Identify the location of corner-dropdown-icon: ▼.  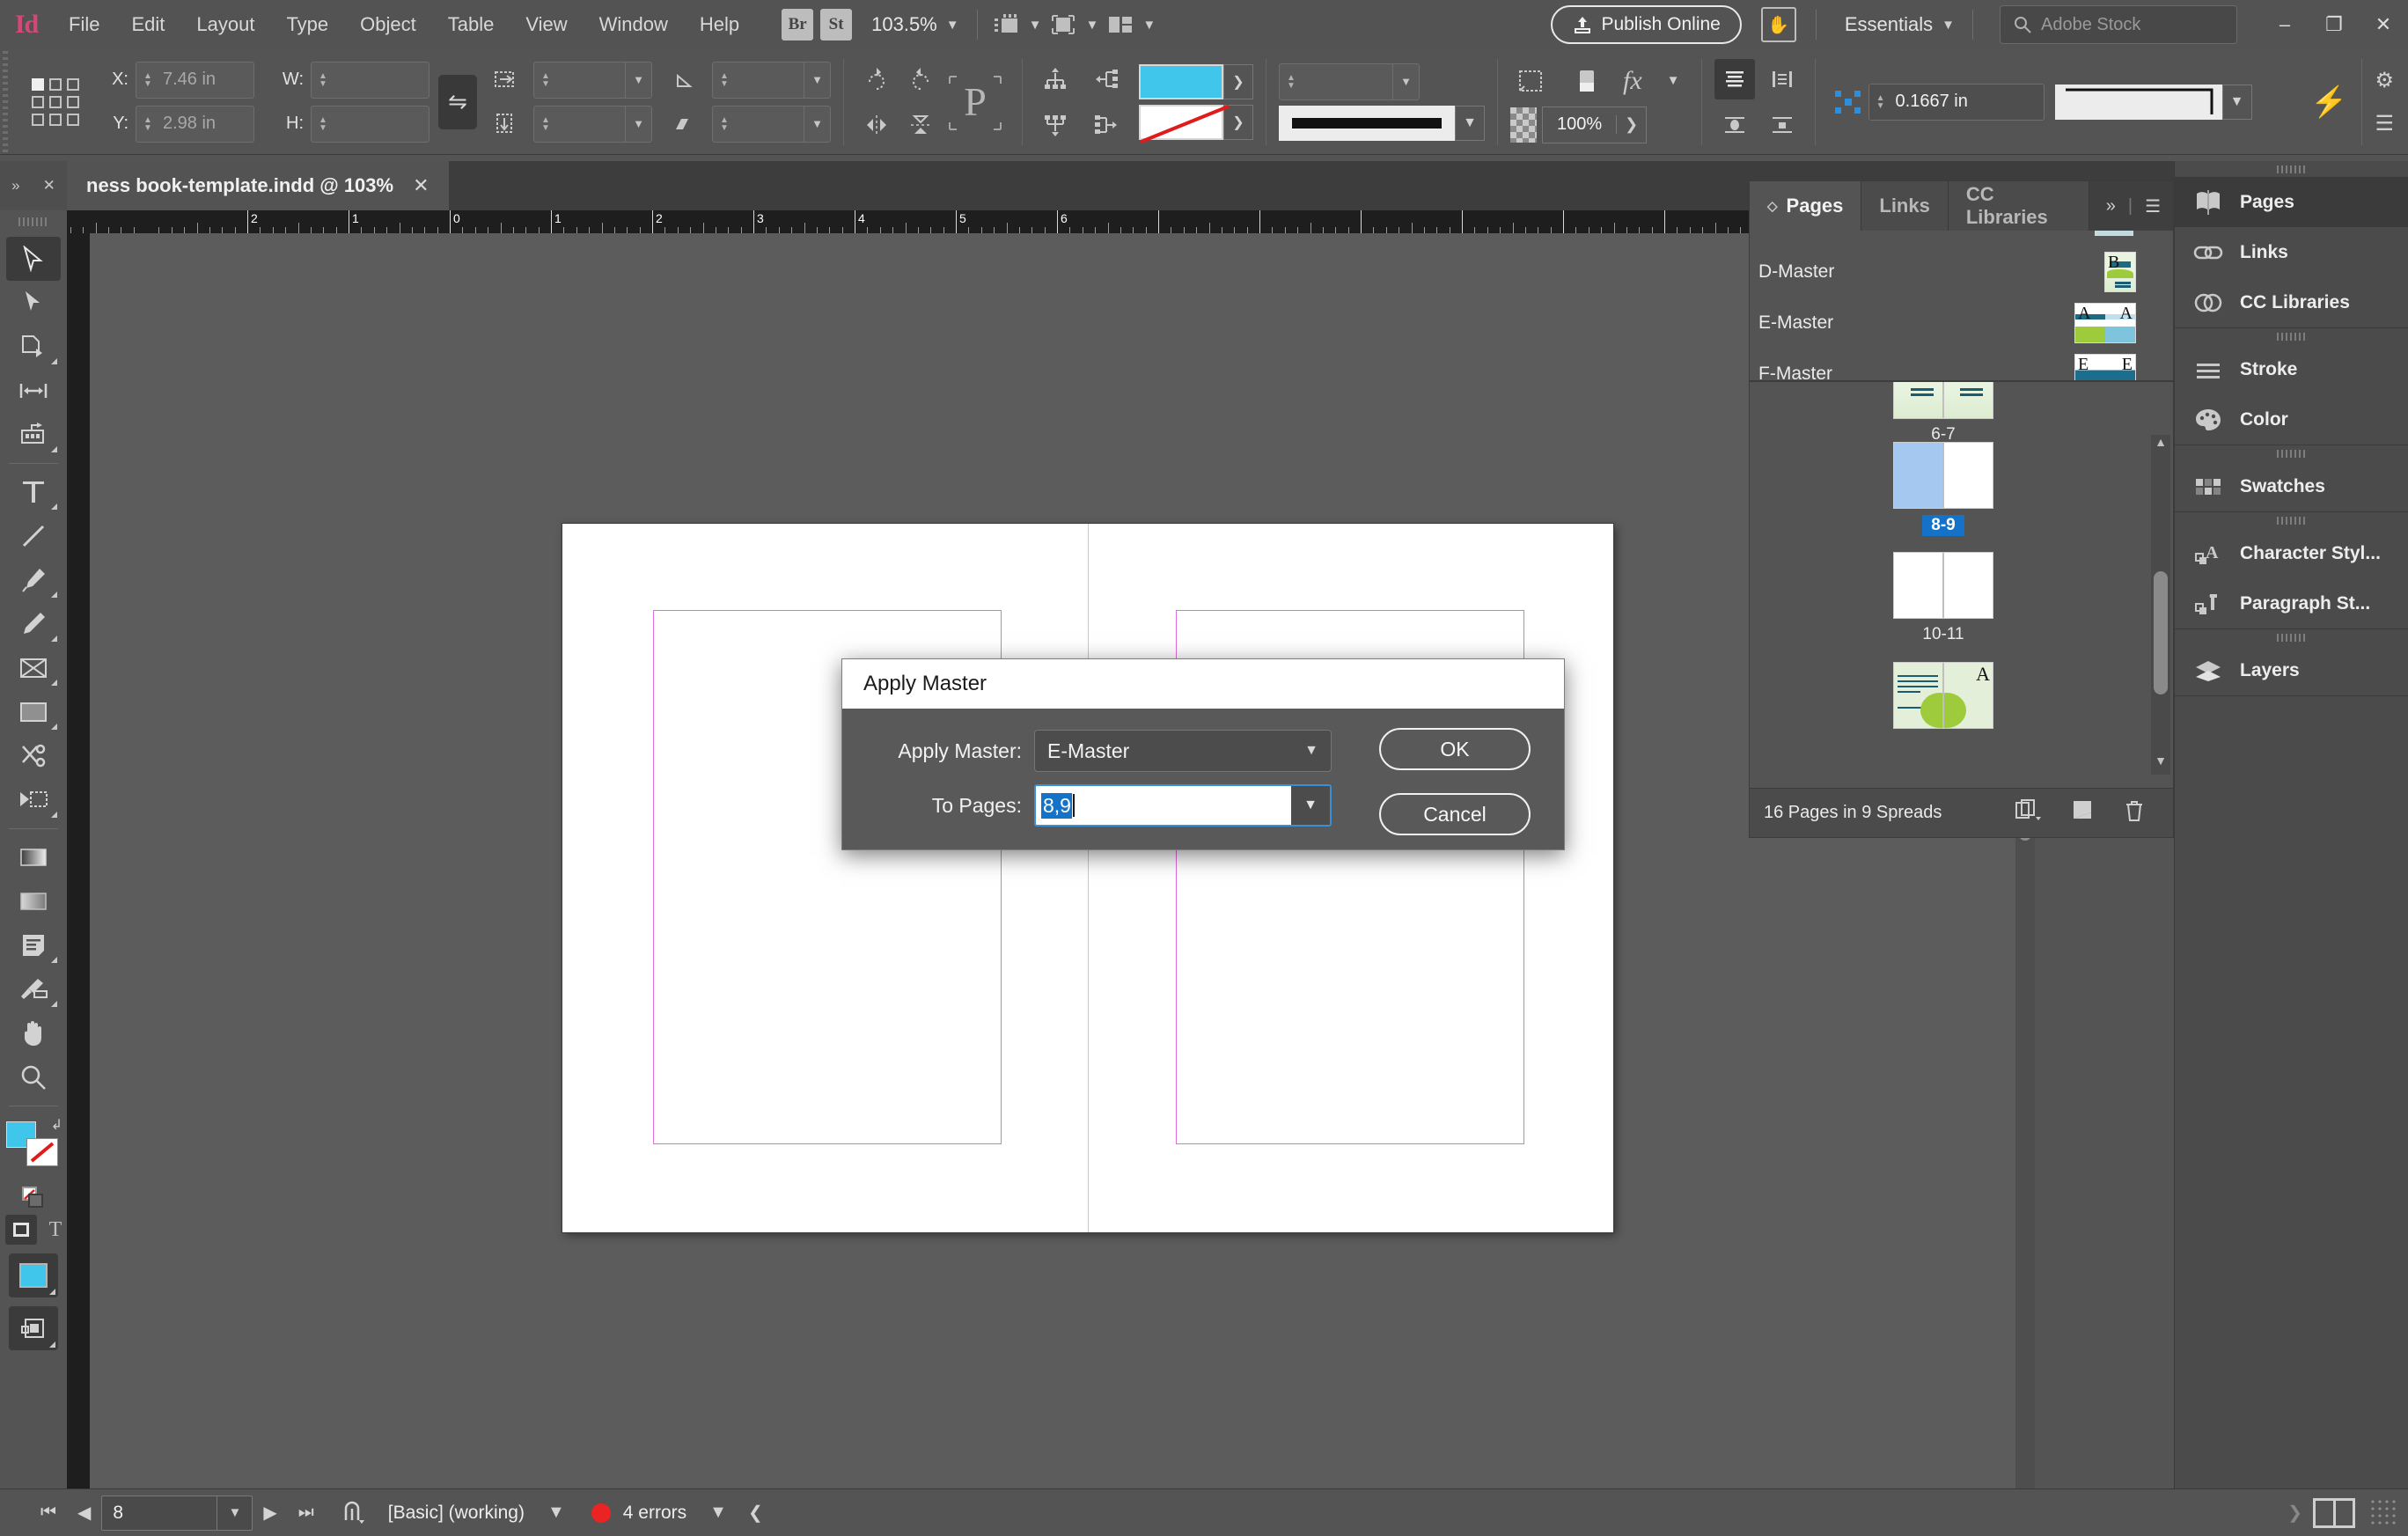
(2236, 102).